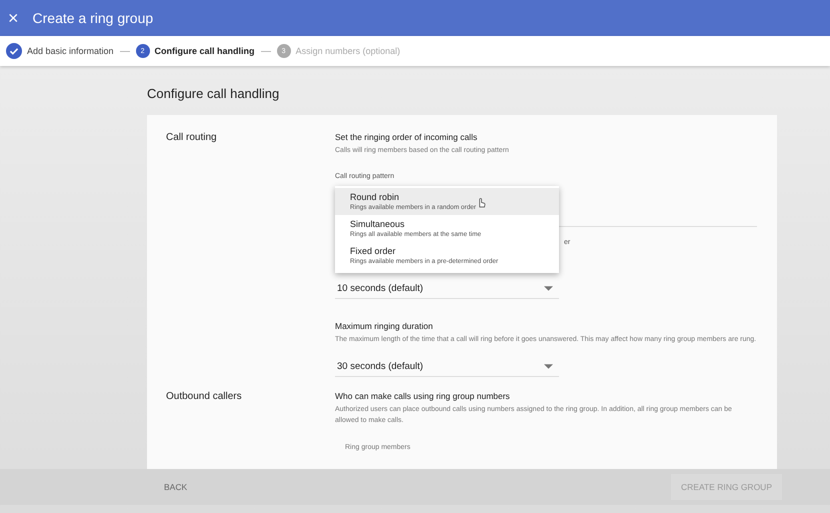 This screenshot has width=830, height=513. What do you see at coordinates (70, 51) in the screenshot?
I see `step-label: Add basic information` at bounding box center [70, 51].